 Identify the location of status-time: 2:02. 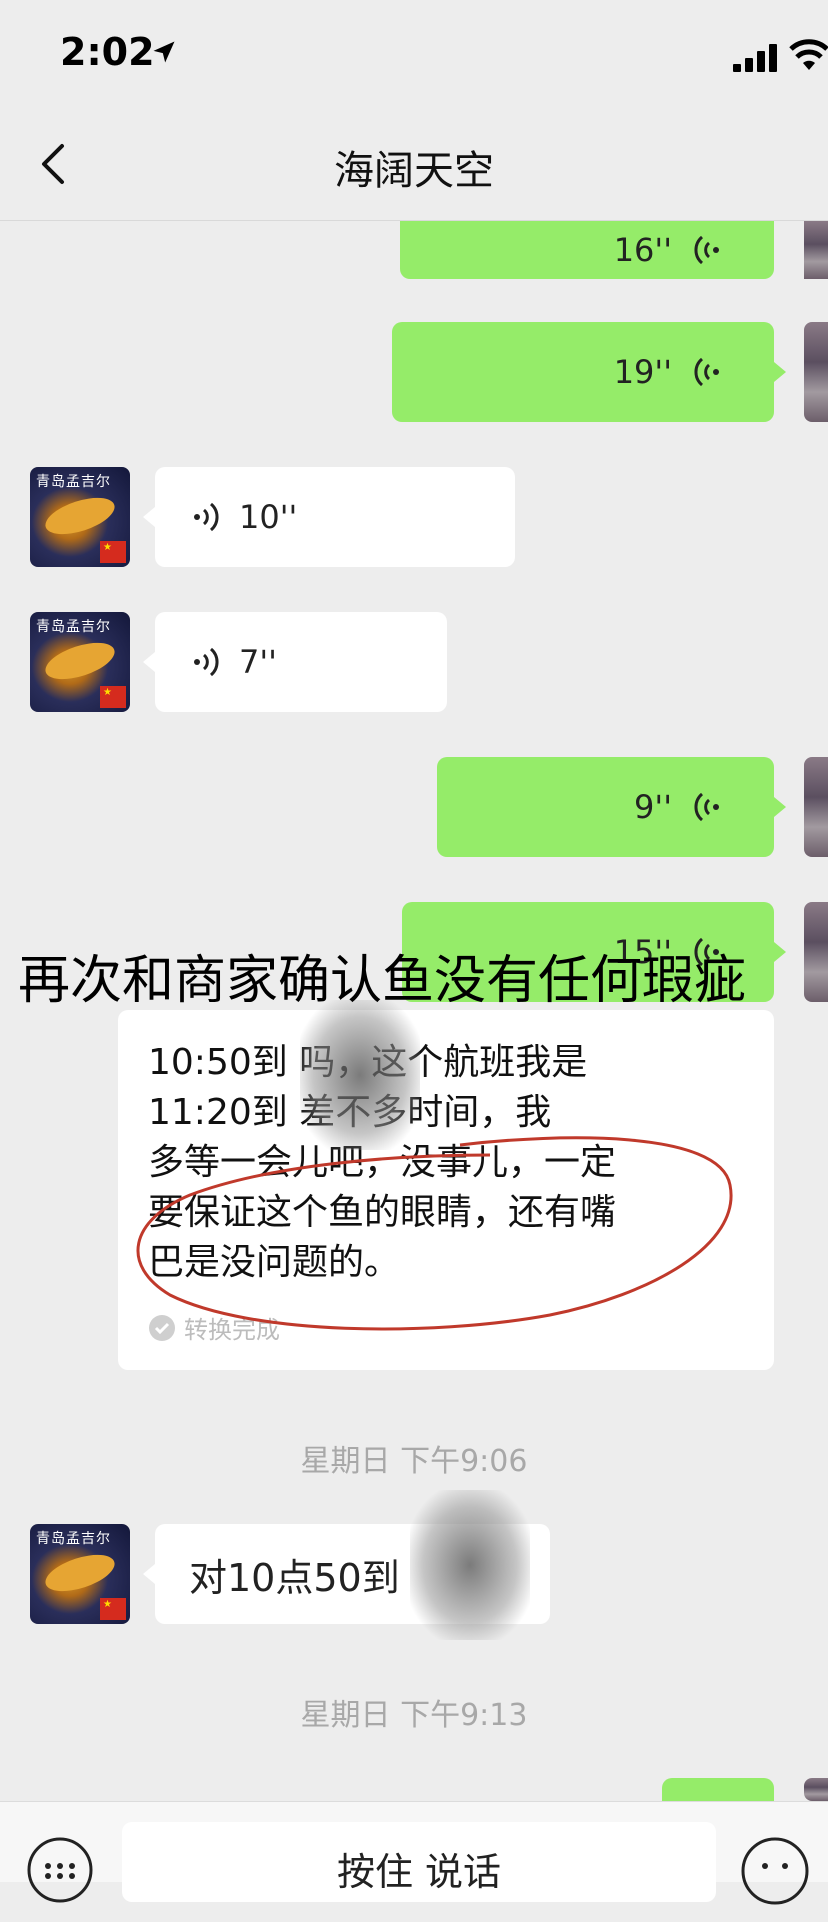
(107, 52).